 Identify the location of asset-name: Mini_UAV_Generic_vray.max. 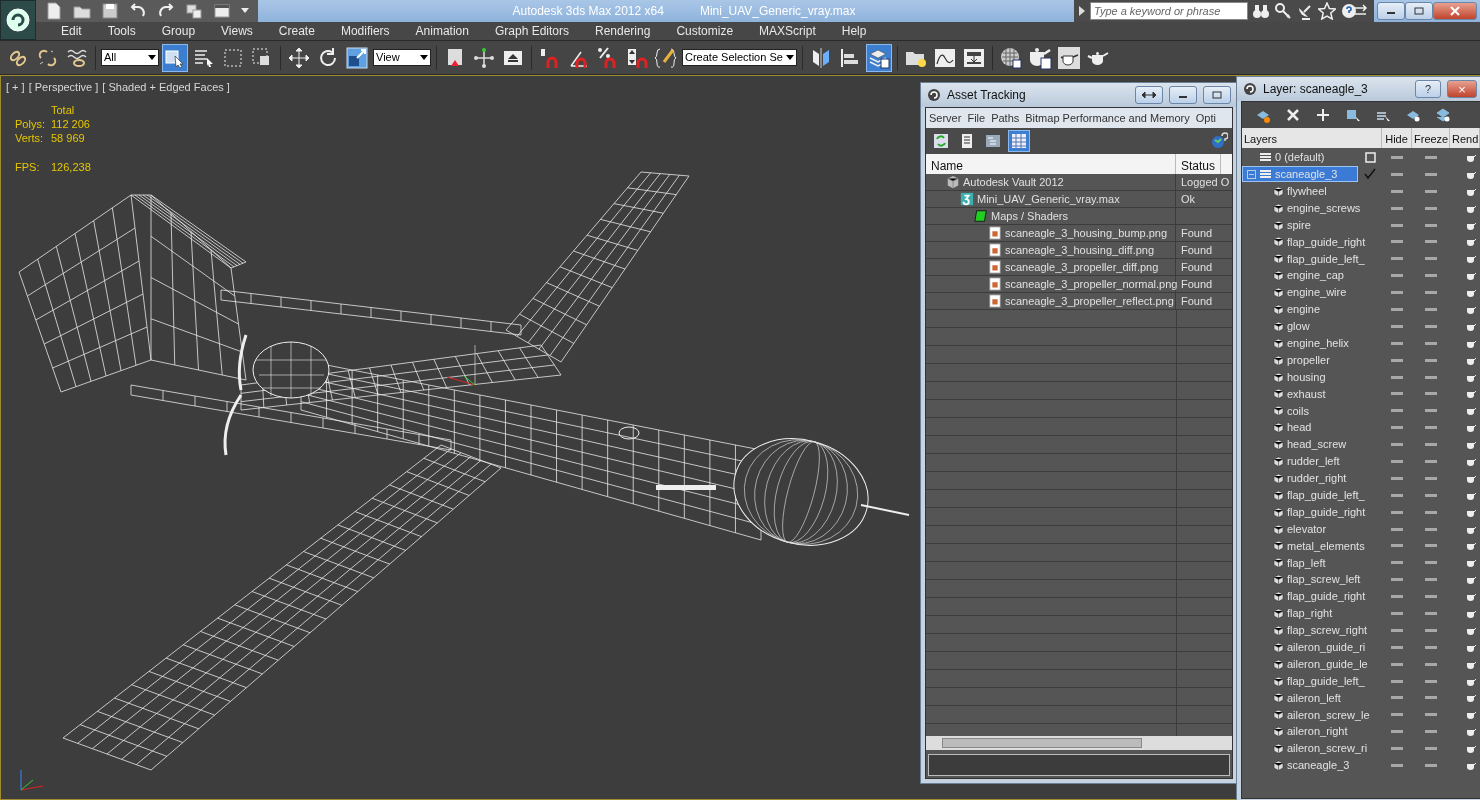
(1048, 199).